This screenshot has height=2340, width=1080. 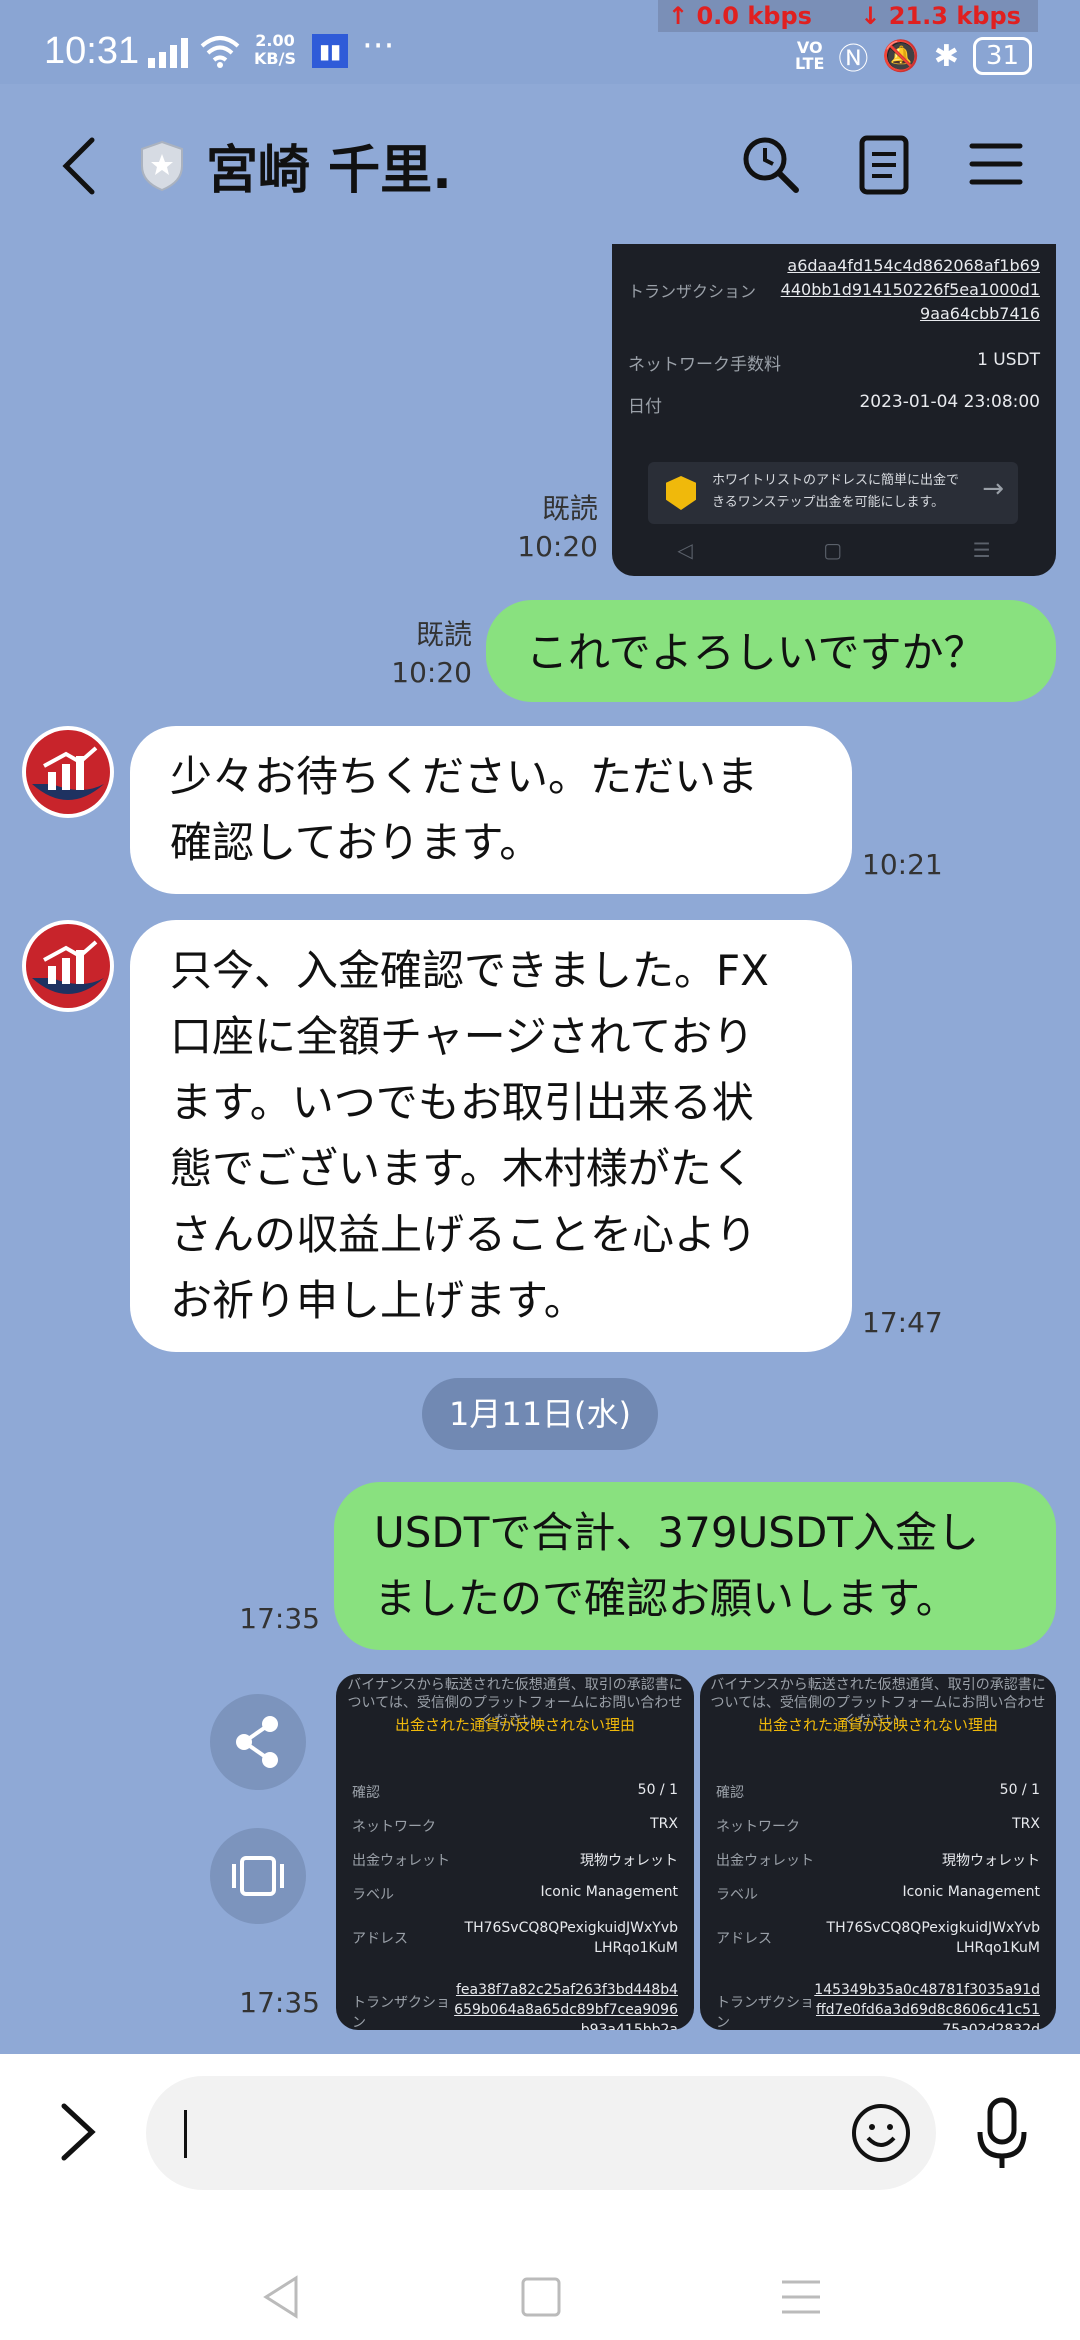 I want to click on address-row: アドレス TH76SvCQ8QPexigkuidJWxYvb LHRqo1KuM, so click(x=878, y=1938).